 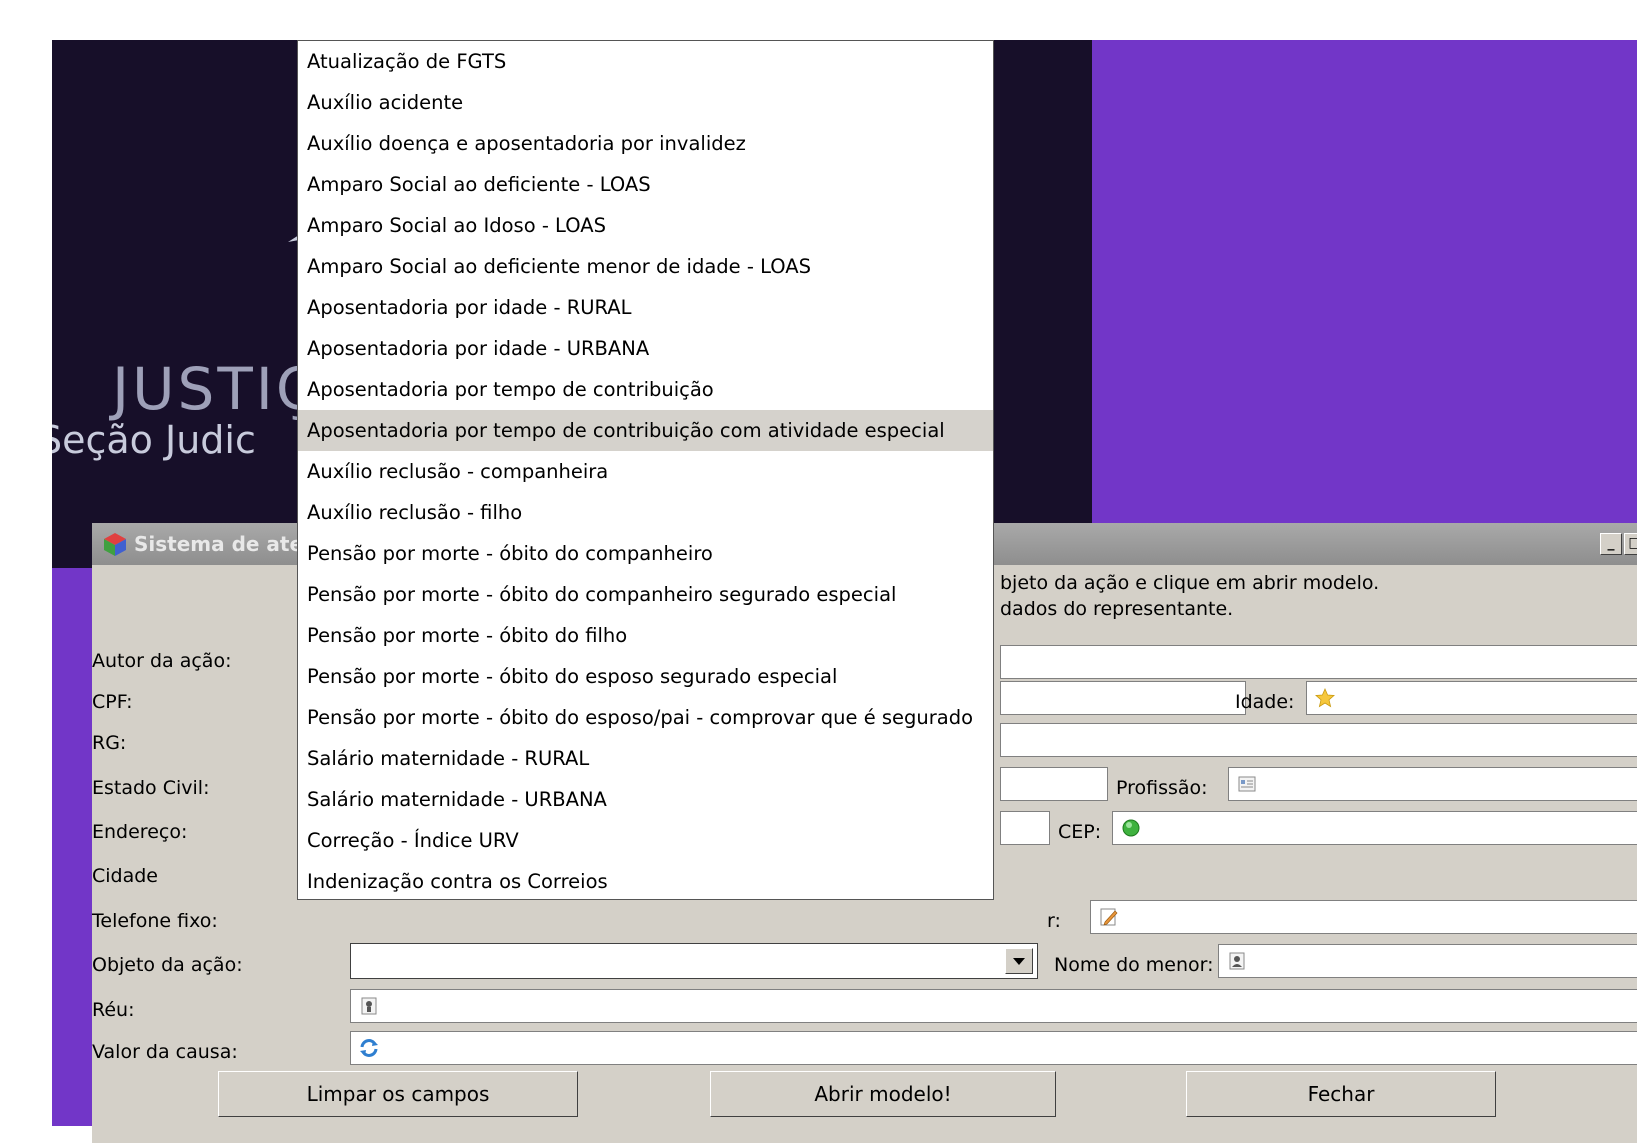 I want to click on endereco-field, so click(x=1025, y=828).